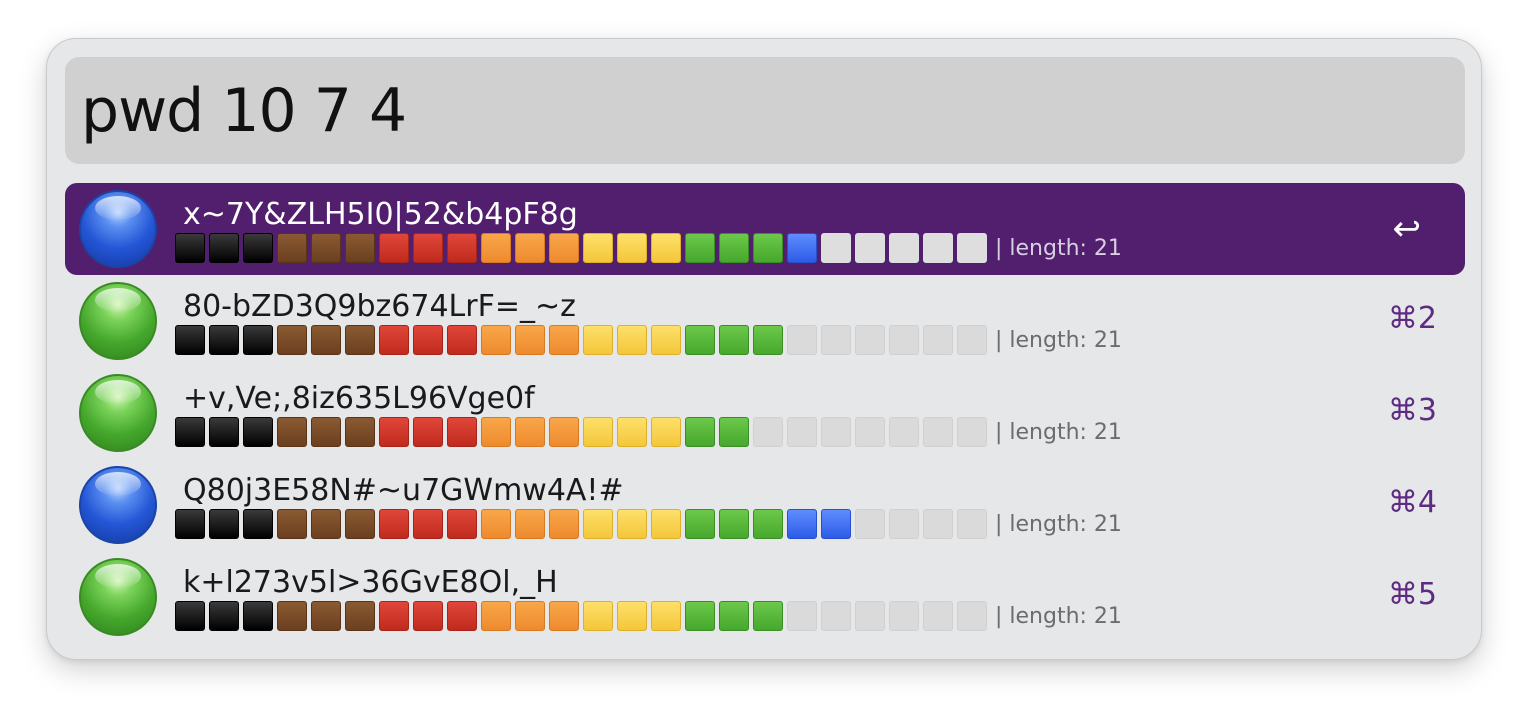 This screenshot has height=714, width=1528. I want to click on result-row: k+l273v5l>36GvE8Ol,_H | length: 21 ⌘5, so click(765, 597).